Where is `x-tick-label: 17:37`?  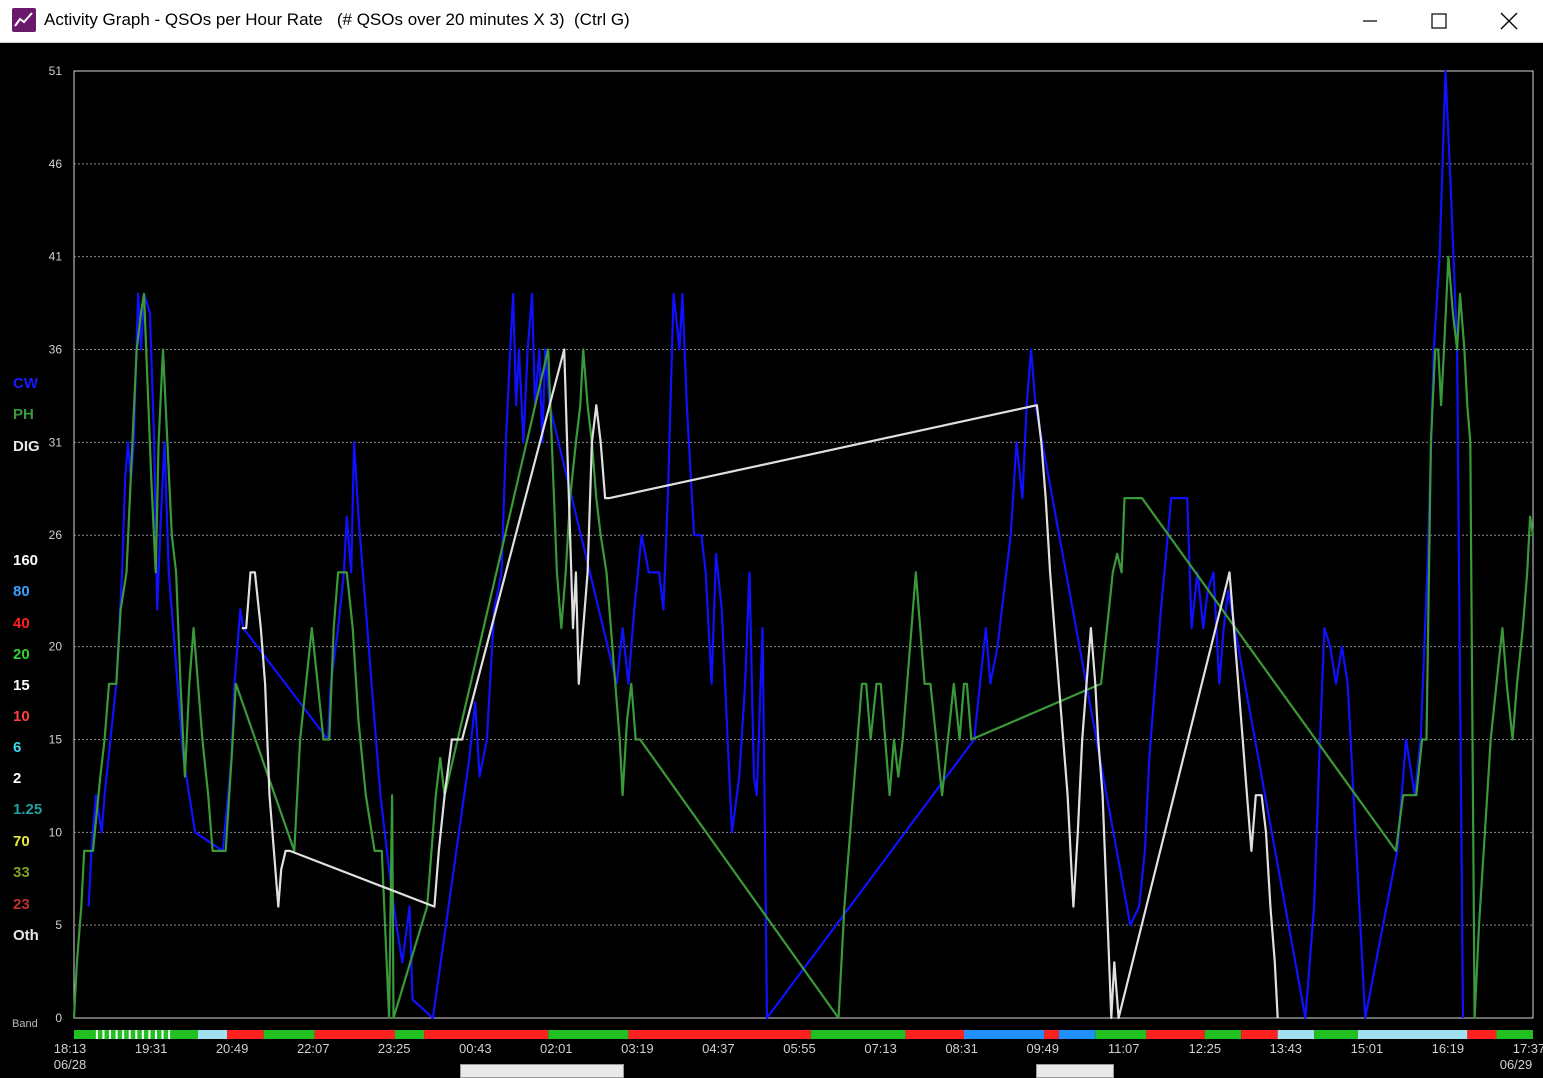
x-tick-label: 17:37 is located at coordinates (1528, 1048).